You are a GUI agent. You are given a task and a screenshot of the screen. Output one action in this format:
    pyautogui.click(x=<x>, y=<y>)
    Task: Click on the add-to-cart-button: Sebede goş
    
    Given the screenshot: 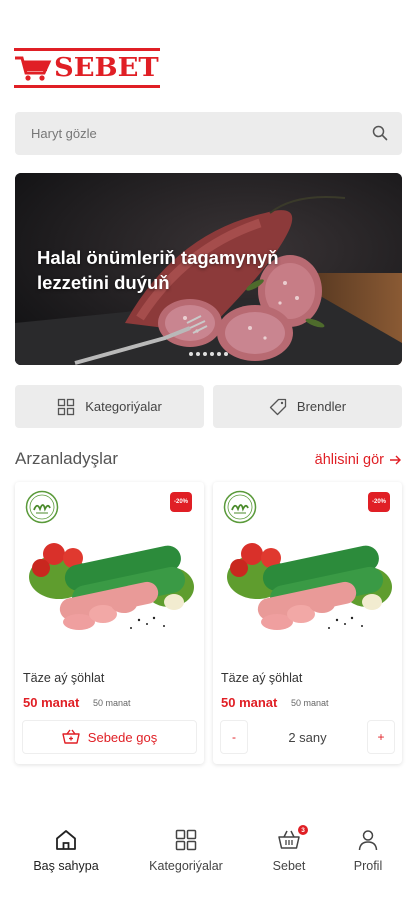 What is the action you would take?
    pyautogui.click(x=109, y=737)
    